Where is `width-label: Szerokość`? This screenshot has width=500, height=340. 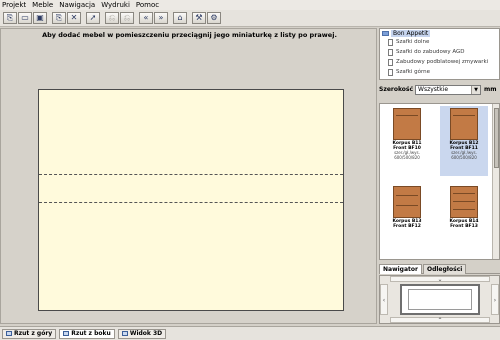 width-label: Szerokość is located at coordinates (396, 89).